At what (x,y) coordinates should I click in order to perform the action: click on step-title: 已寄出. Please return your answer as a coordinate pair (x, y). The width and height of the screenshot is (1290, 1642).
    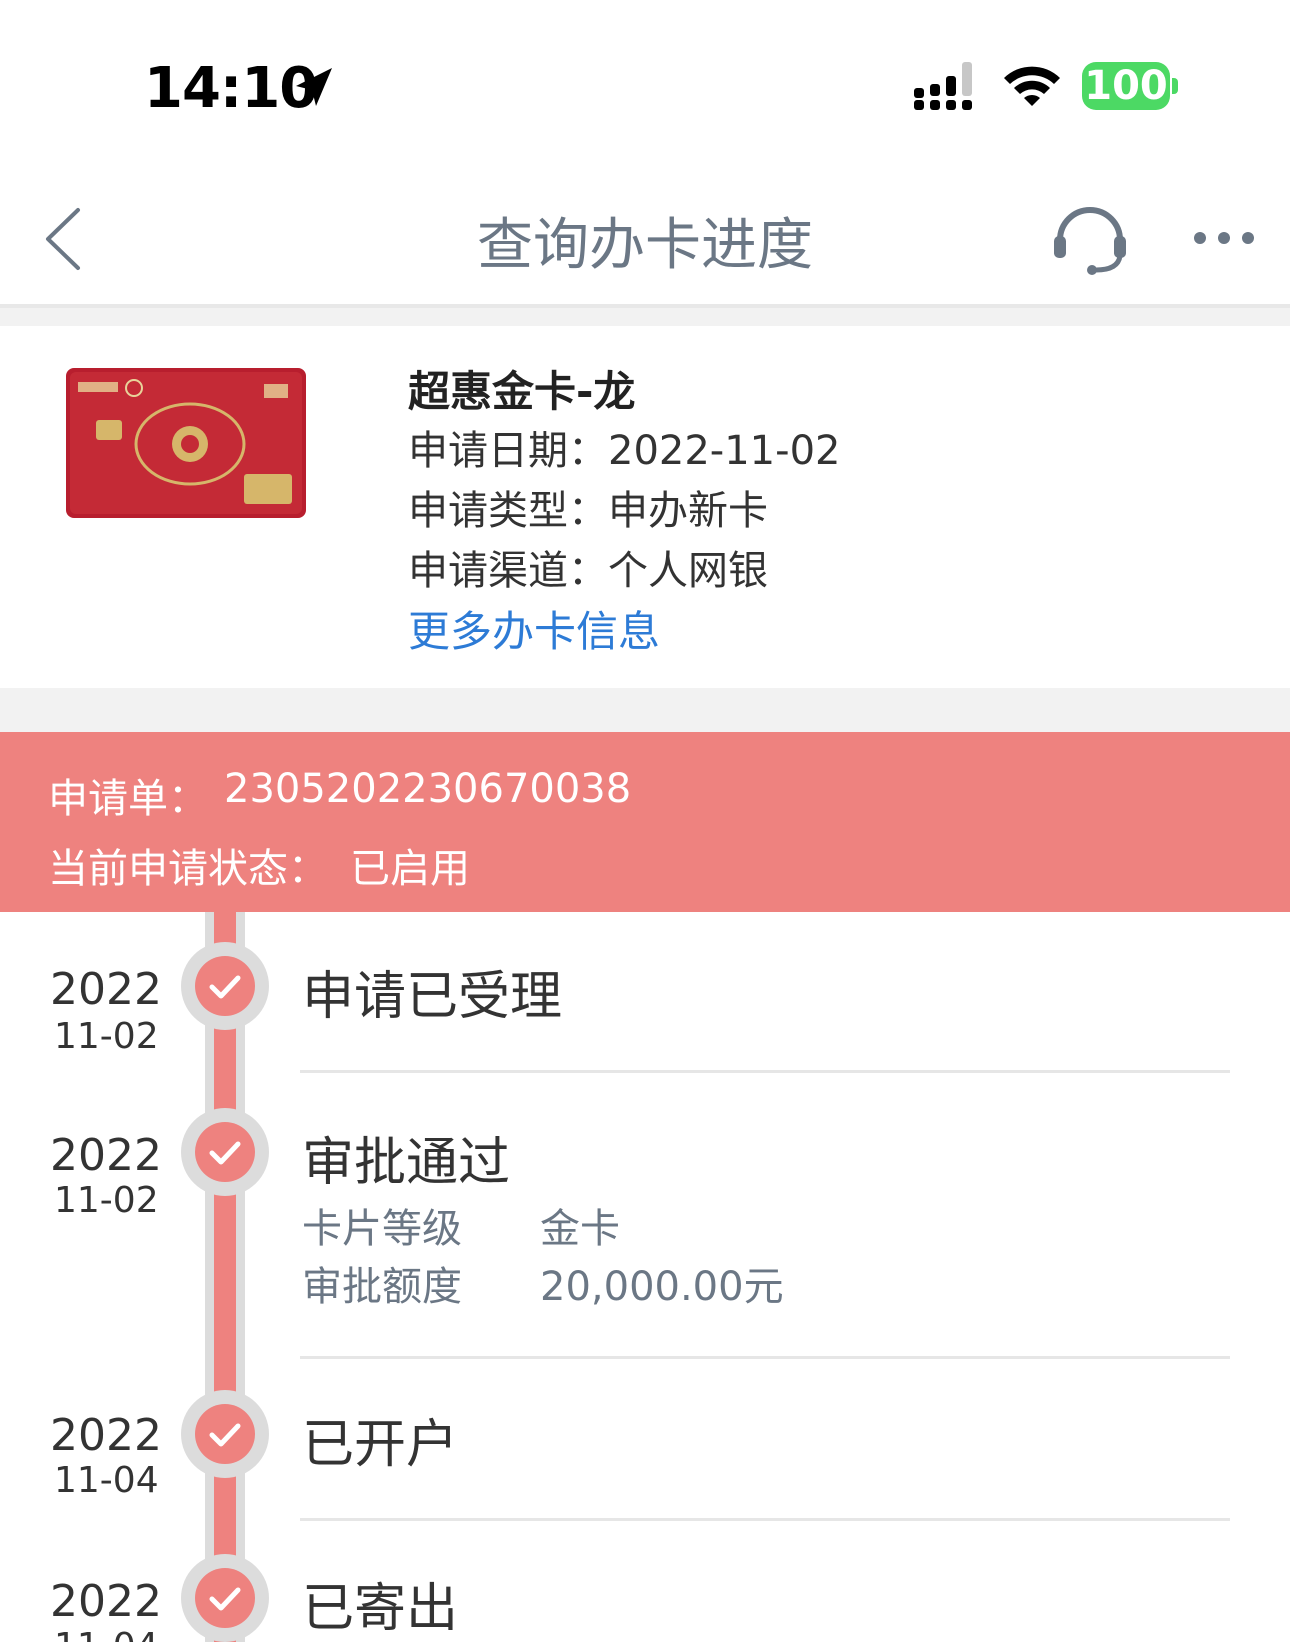
    Looking at the image, I should click on (380, 1609).